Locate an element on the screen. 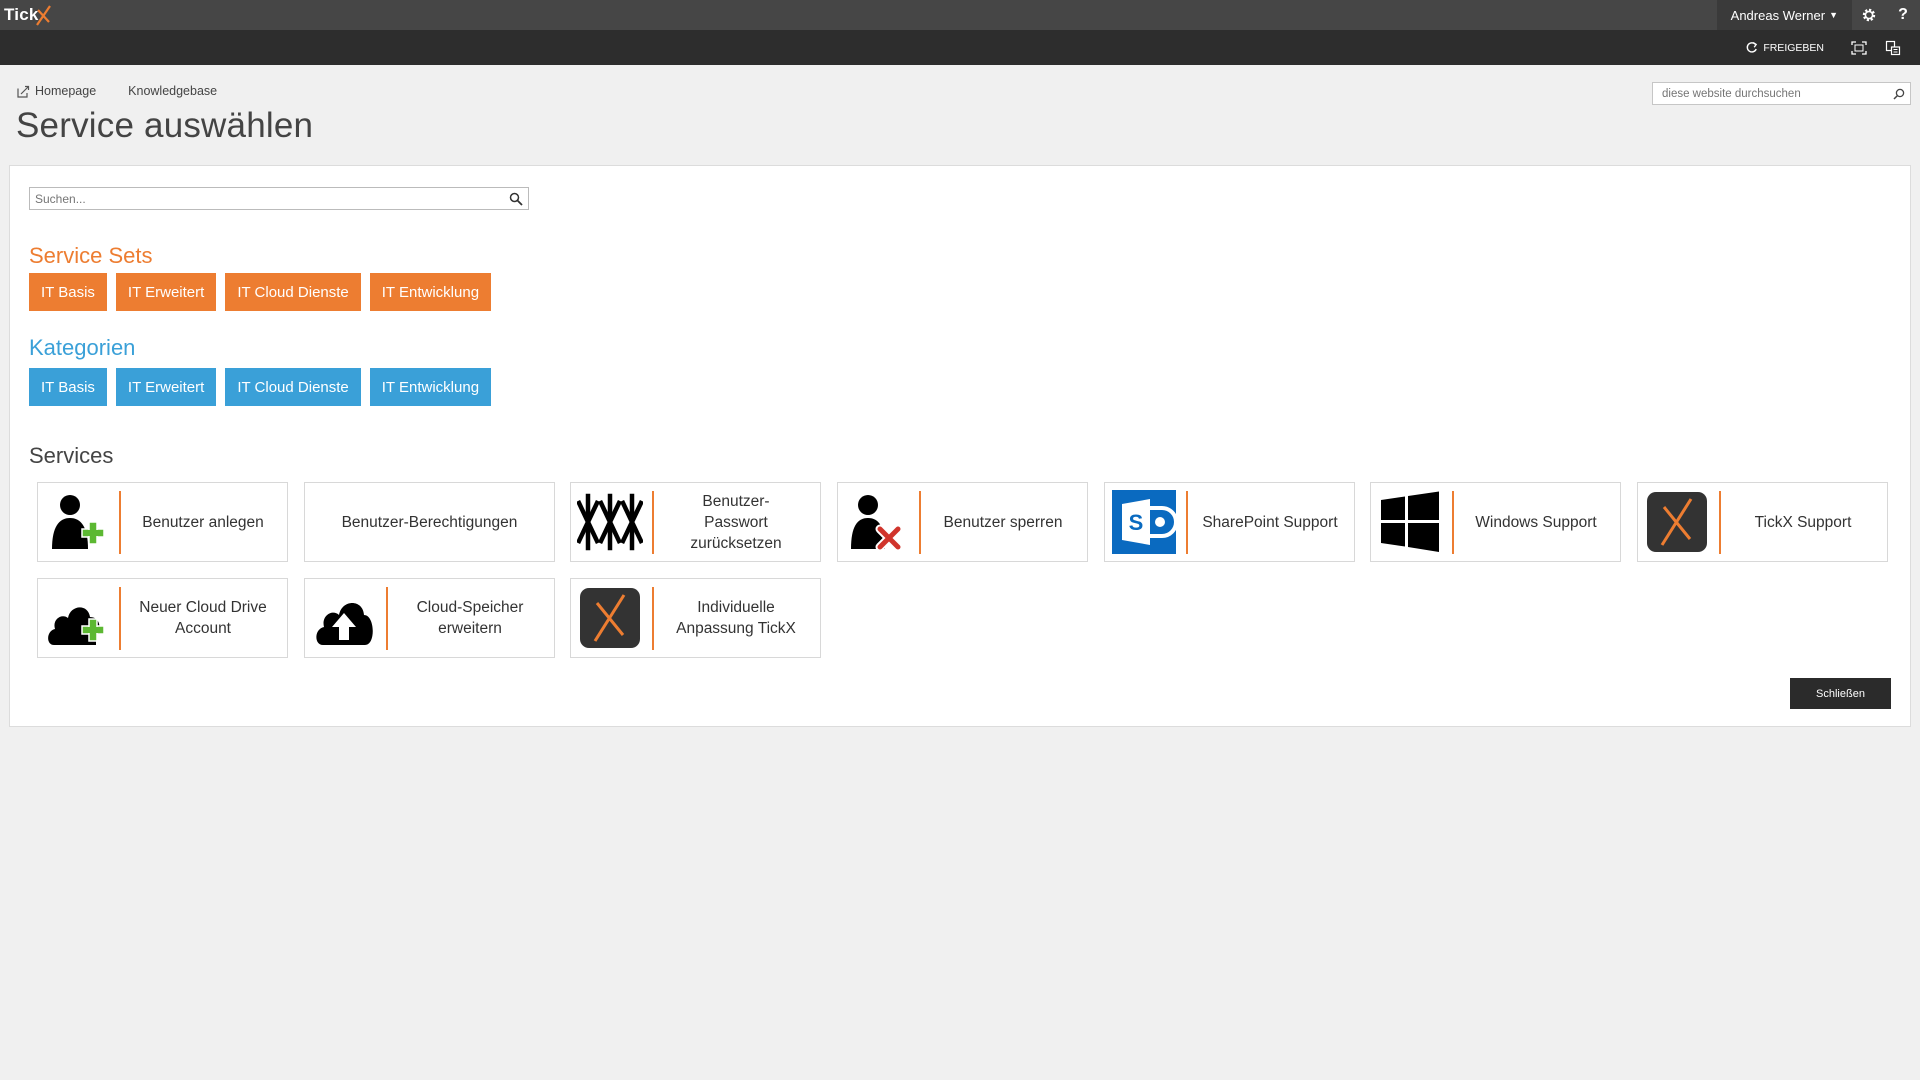 The height and width of the screenshot is (1080, 1920). cloud-add-icon is located at coordinates (77, 618).